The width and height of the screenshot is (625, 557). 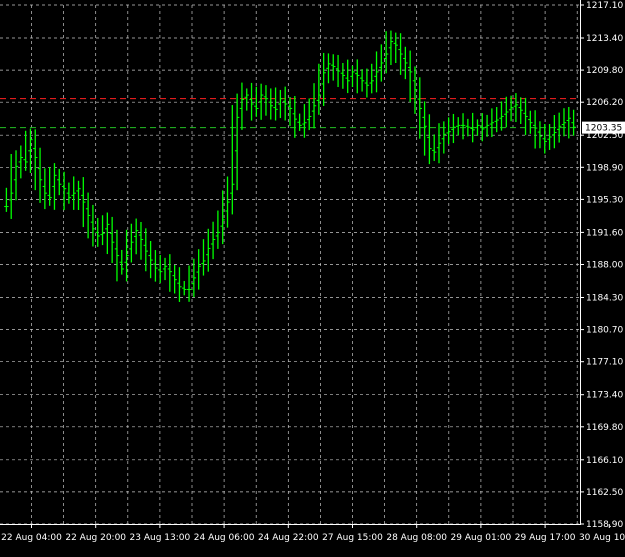 I want to click on y-tick-label: 1180.70, so click(x=604, y=331).